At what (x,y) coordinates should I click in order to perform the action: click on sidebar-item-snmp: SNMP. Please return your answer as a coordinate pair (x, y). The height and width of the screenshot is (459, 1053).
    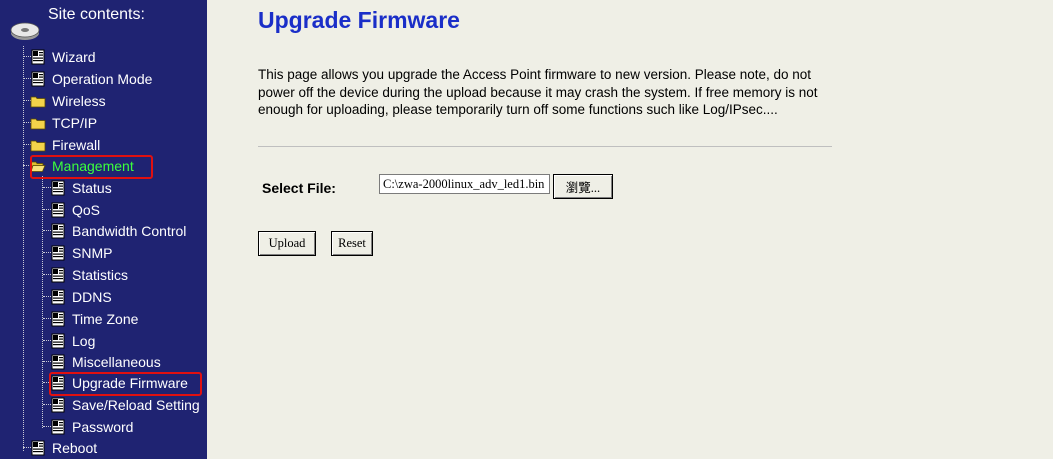
    Looking at the image, I should click on (81, 252).